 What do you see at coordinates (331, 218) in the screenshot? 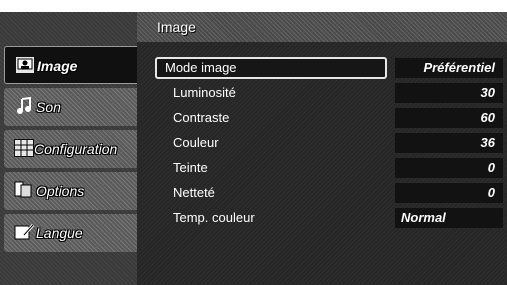
I see `setting-row-temp-couleur: Temp. couleur Normal` at bounding box center [331, 218].